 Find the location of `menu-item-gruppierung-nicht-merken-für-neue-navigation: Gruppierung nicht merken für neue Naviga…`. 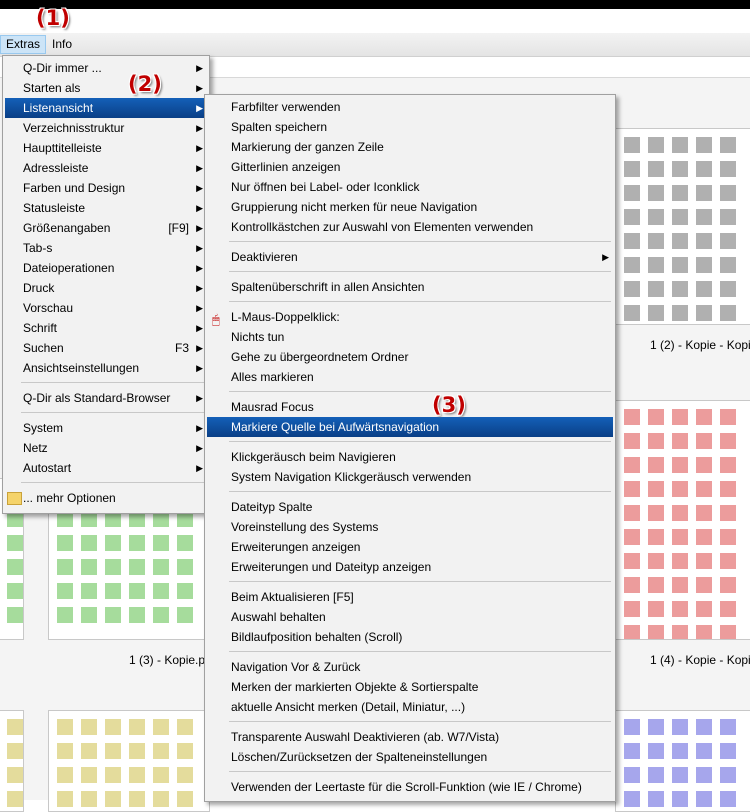

menu-item-gruppierung-nicht-merken-für-neue-navigation: Gruppierung nicht merken für neue Naviga… is located at coordinates (410, 207).